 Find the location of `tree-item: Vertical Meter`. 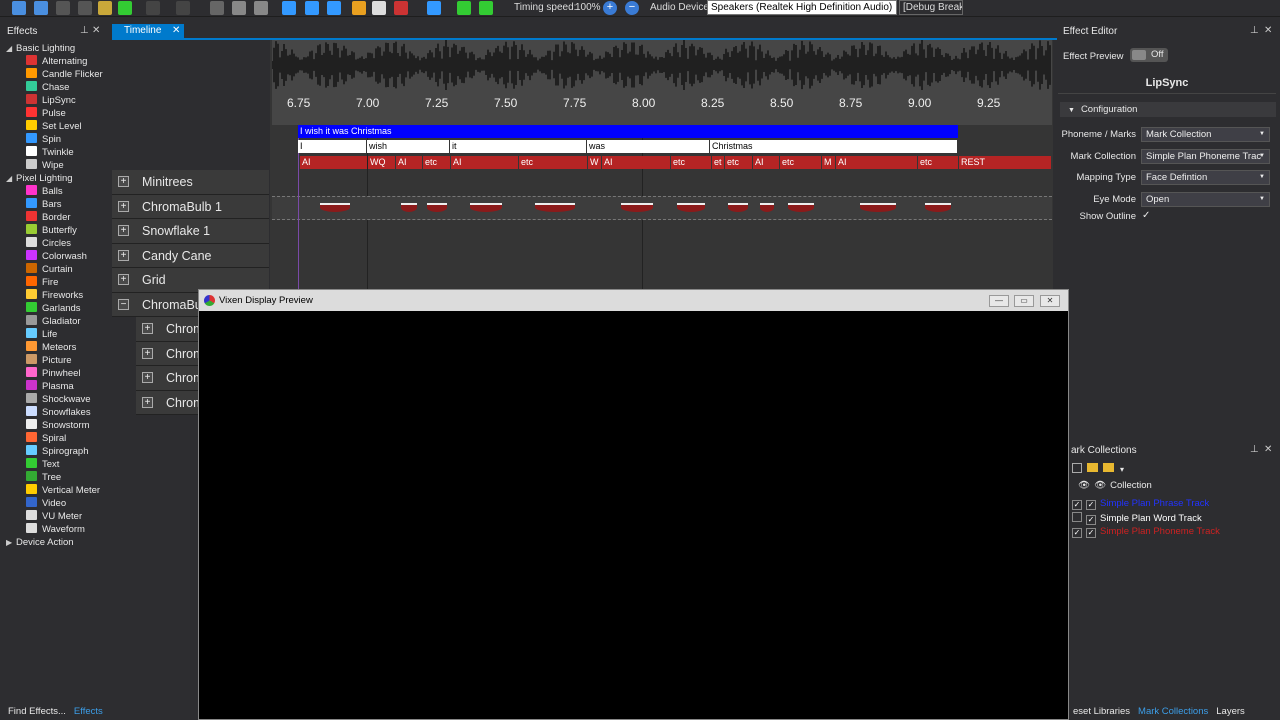

tree-item: Vertical Meter is located at coordinates (54, 490).